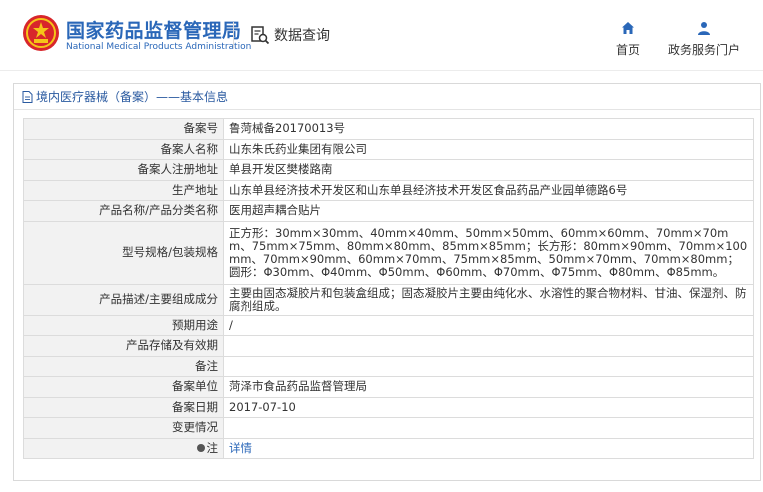 The image size is (763, 492). Describe the element at coordinates (123, 190) in the screenshot. I see `row-key: 生产地址` at that location.